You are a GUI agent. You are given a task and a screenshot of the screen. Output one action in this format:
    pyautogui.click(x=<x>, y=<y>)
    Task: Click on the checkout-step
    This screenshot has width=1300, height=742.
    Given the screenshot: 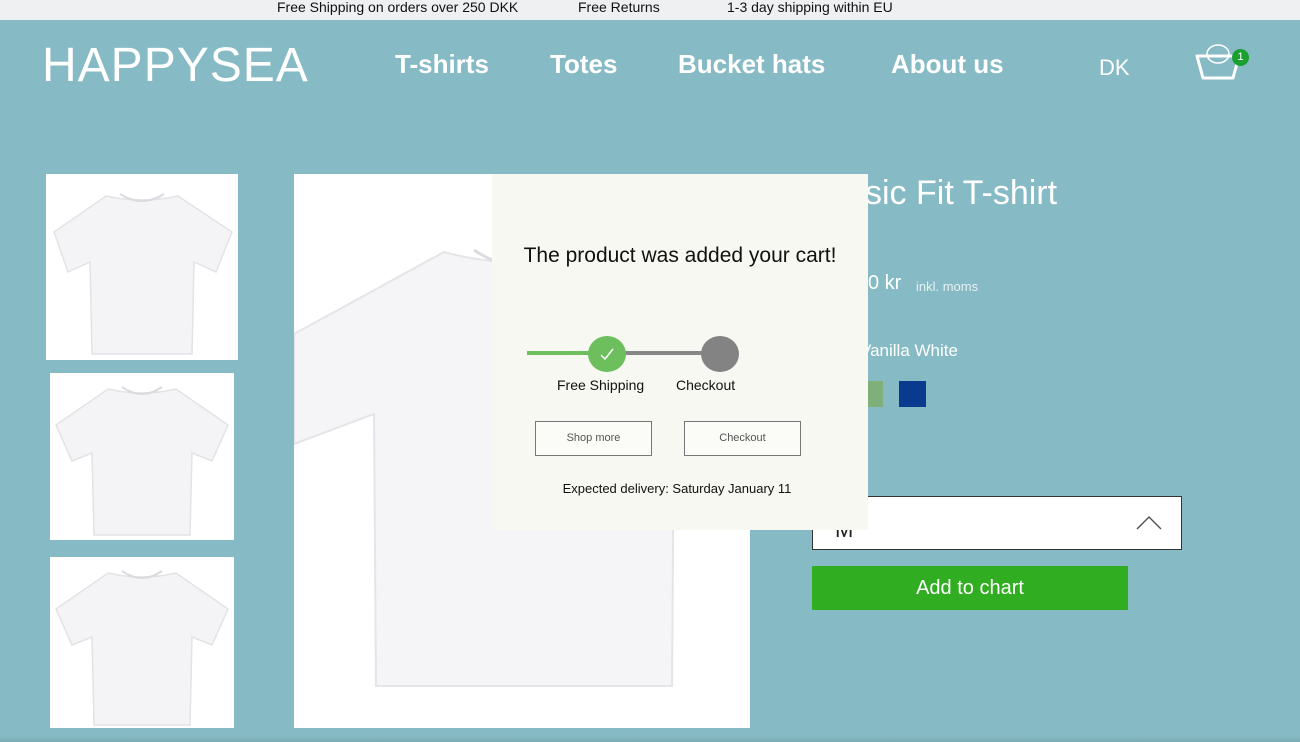 What is the action you would take?
    pyautogui.click(x=720, y=354)
    